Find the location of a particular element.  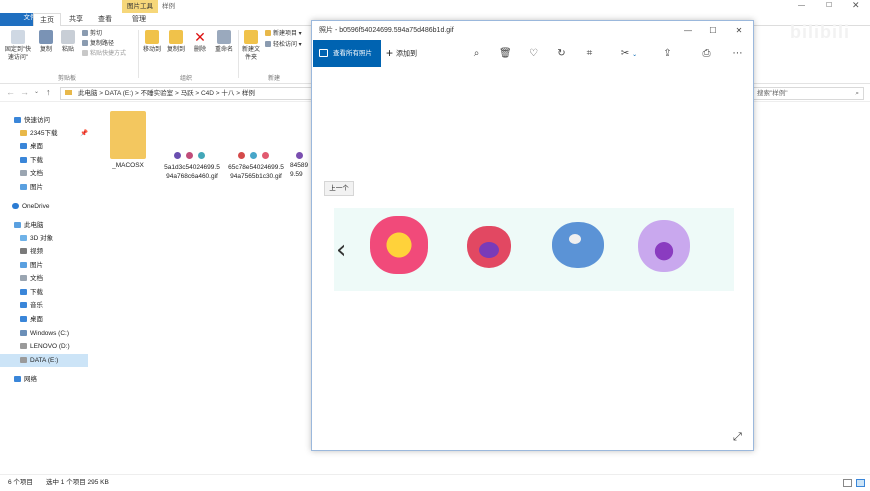

up-arrow-icon: ↑ is located at coordinates (48, 92).